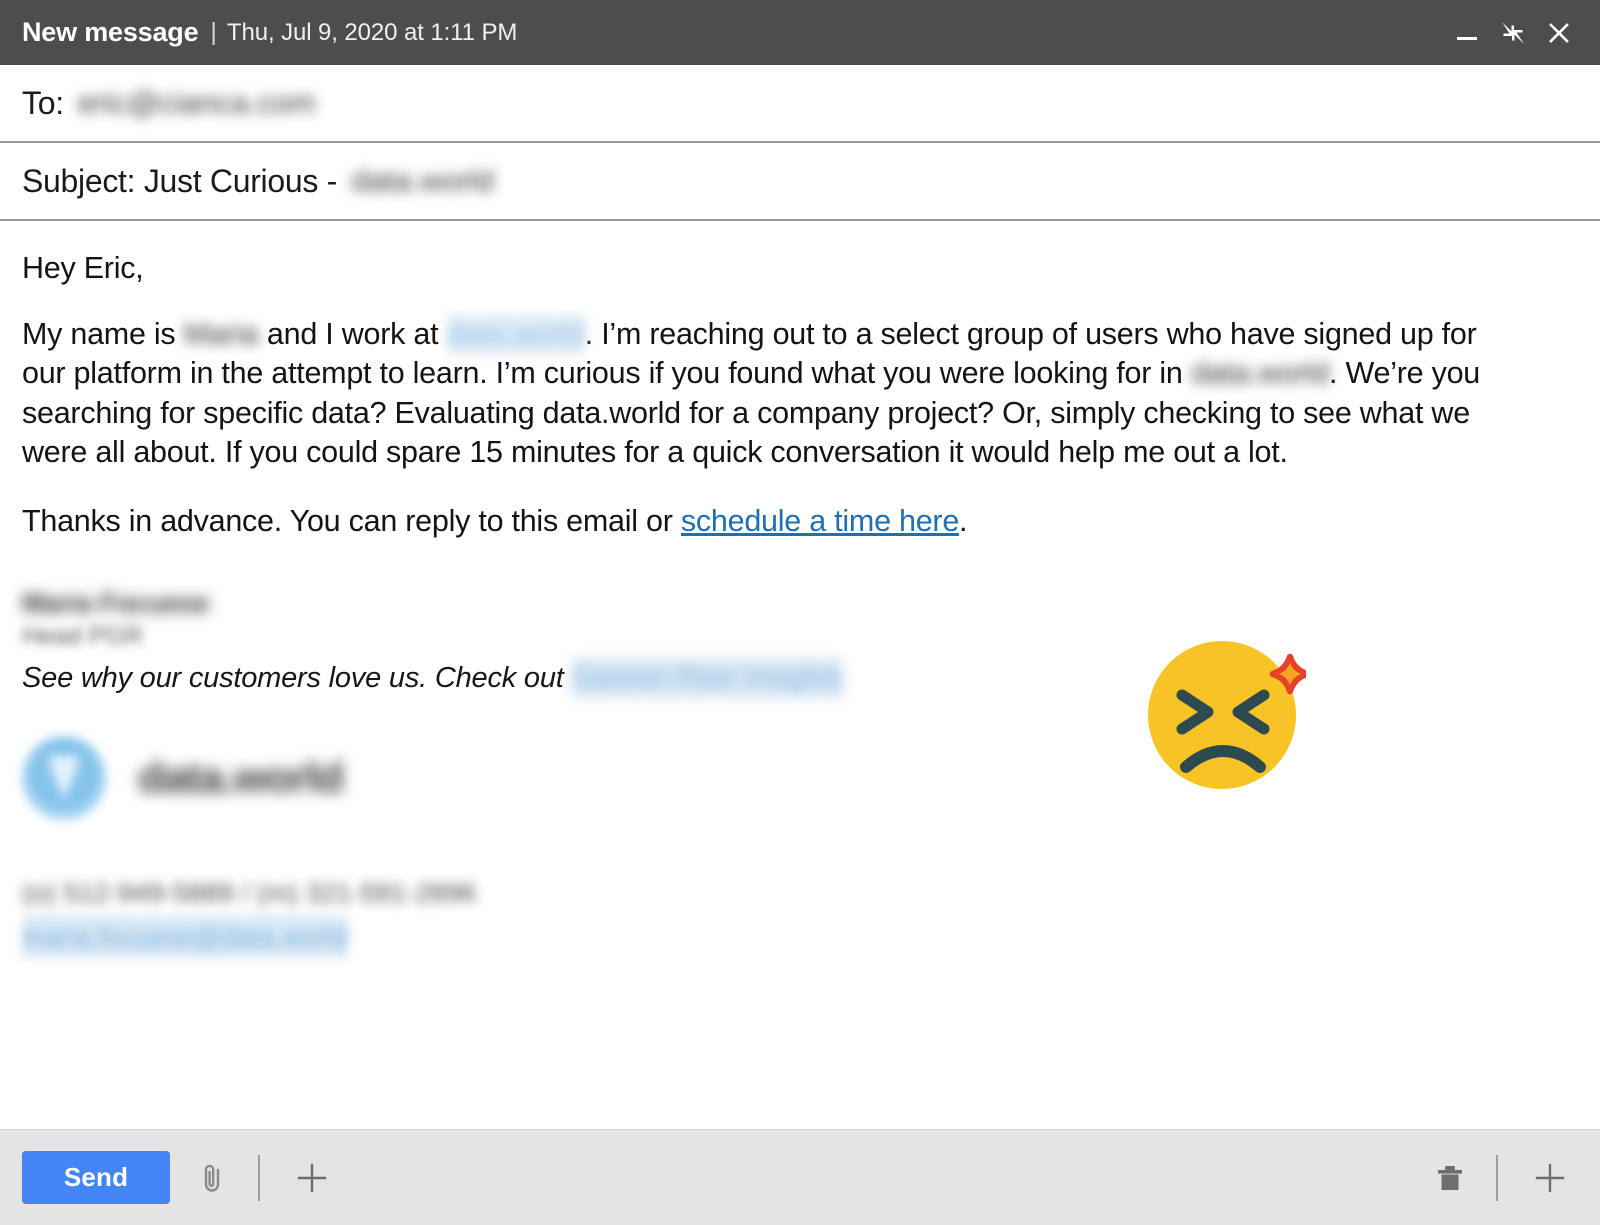  What do you see at coordinates (1450, 1178) in the screenshot?
I see `trash-icon` at bounding box center [1450, 1178].